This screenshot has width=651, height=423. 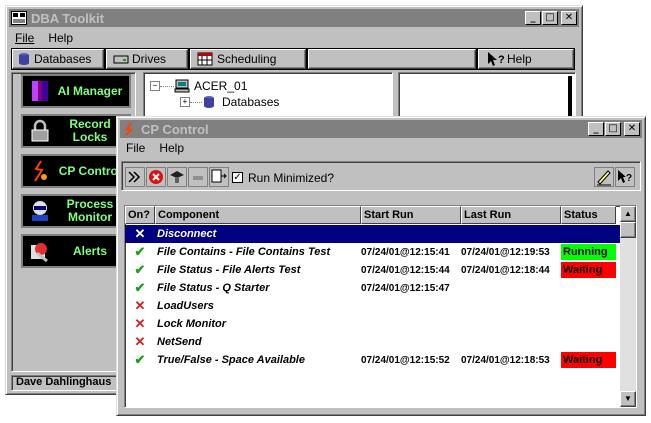 I want to click on tab-drives: Drives, so click(x=147, y=59).